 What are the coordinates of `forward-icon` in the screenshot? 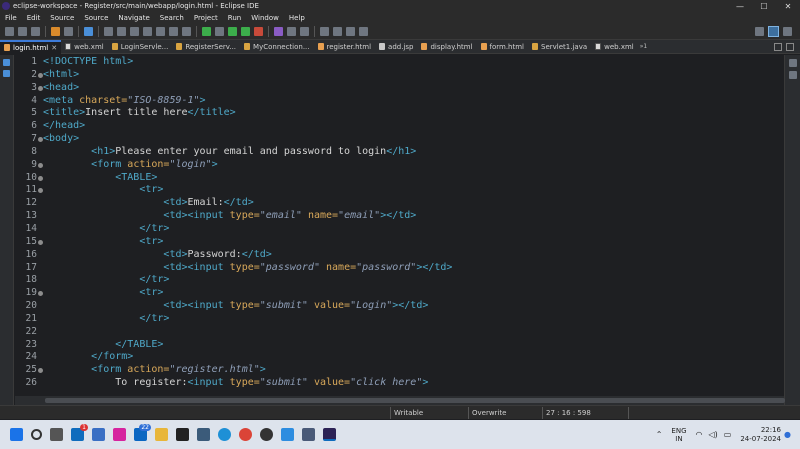 It's located at (363, 31).